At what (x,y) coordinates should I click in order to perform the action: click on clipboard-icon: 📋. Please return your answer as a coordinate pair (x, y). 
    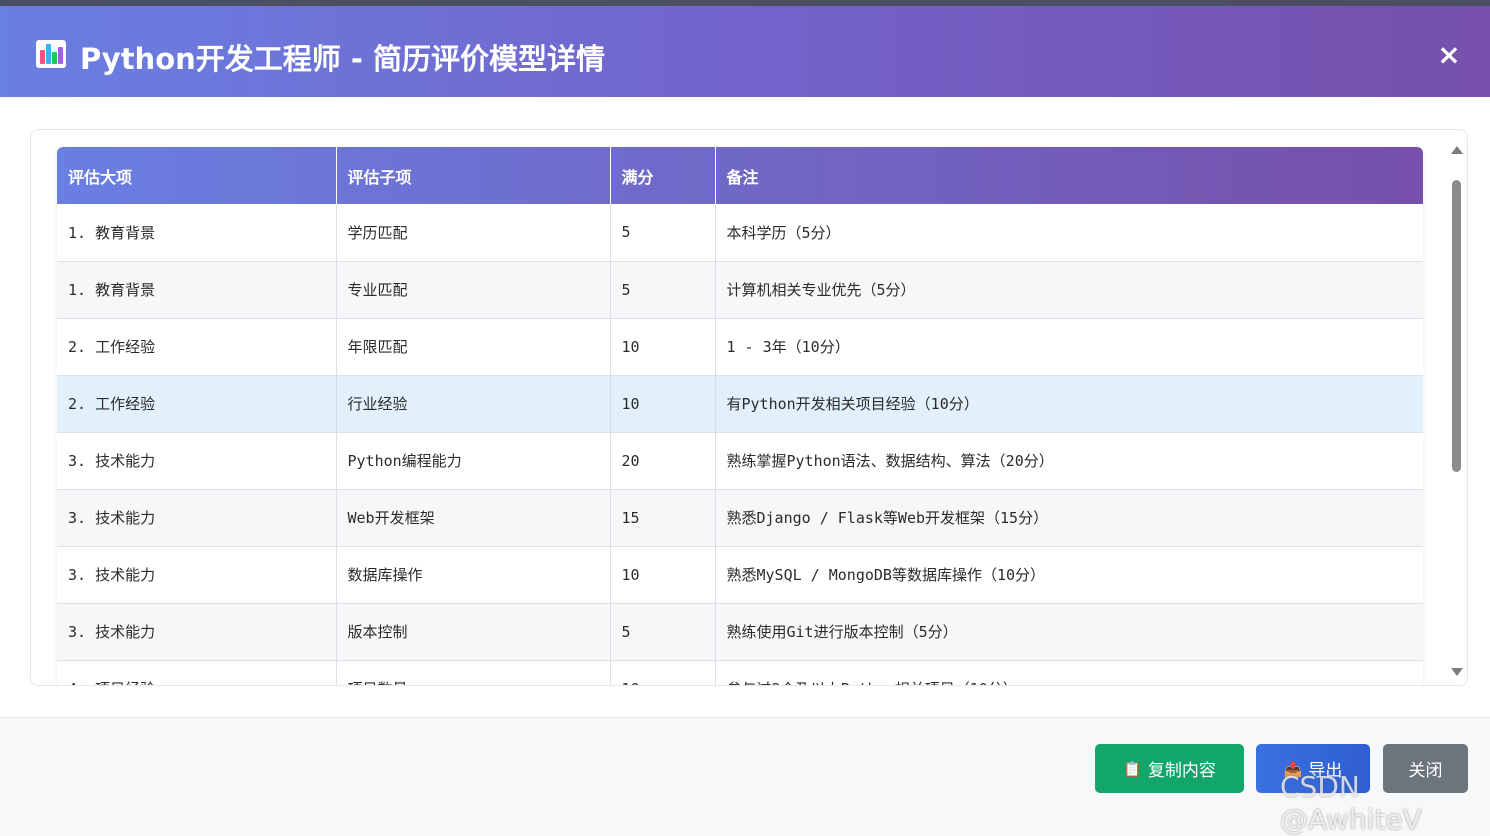
    Looking at the image, I should click on (1132, 768).